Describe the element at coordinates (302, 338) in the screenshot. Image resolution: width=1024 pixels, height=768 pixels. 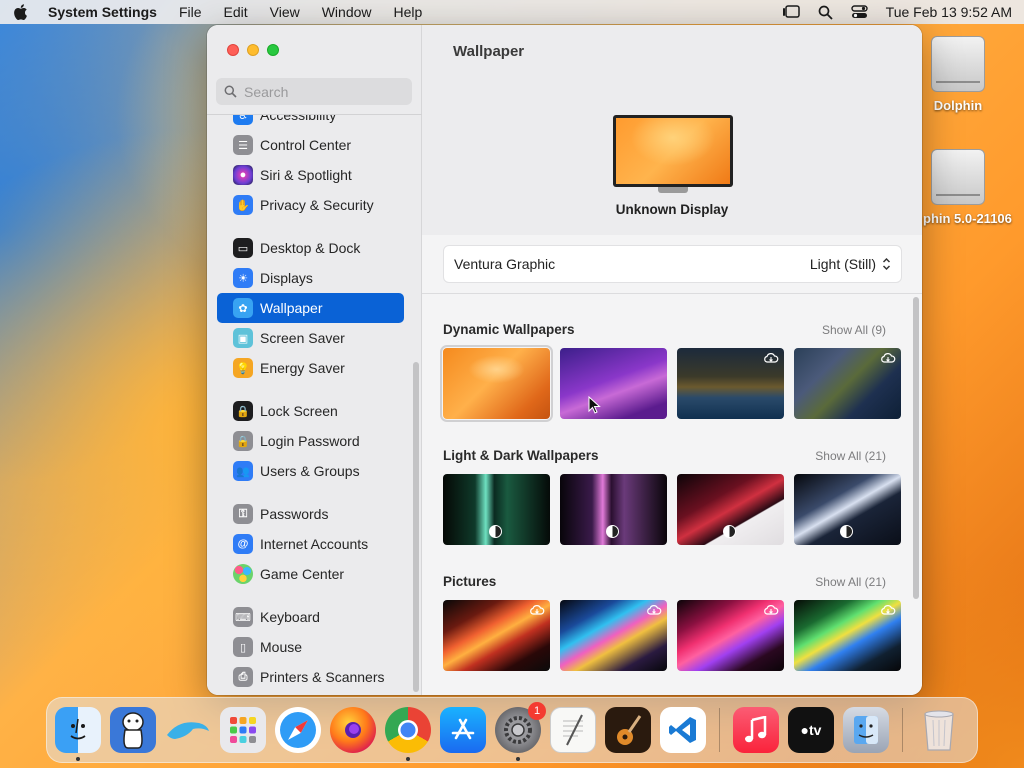
I see `sidebar-item-label: Screen Saver` at that location.